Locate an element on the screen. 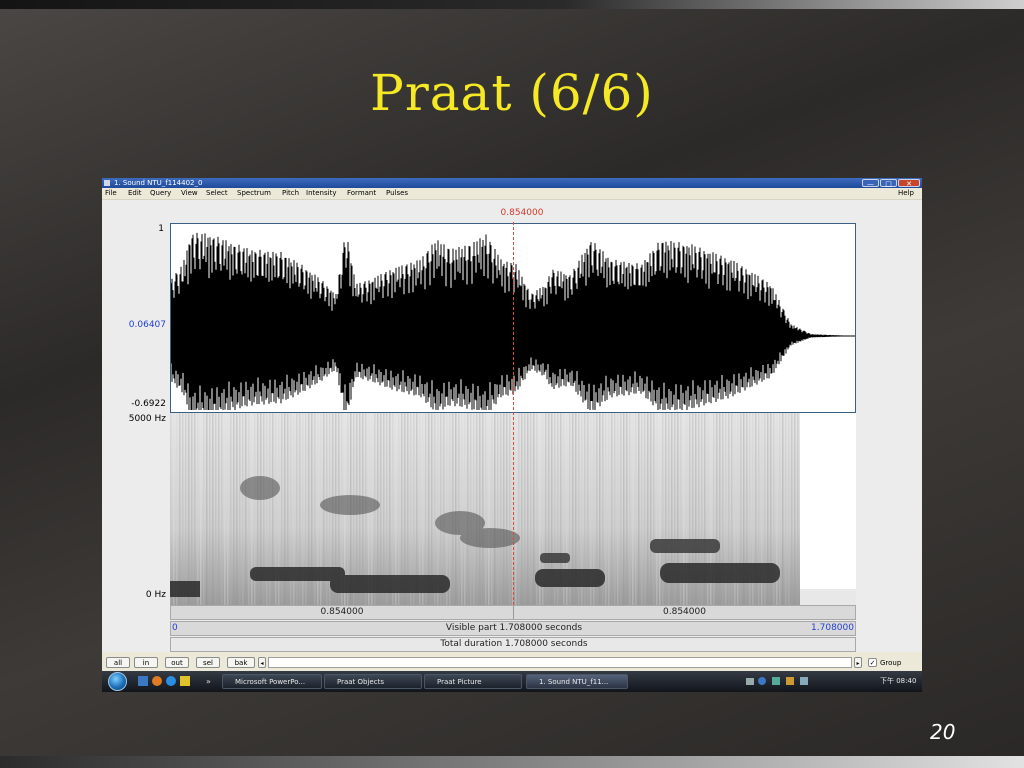 The width and height of the screenshot is (1024, 768). window-titlebar: 1. Sound NTU_f114402_0 — □ ✕ is located at coordinates (512, 183).